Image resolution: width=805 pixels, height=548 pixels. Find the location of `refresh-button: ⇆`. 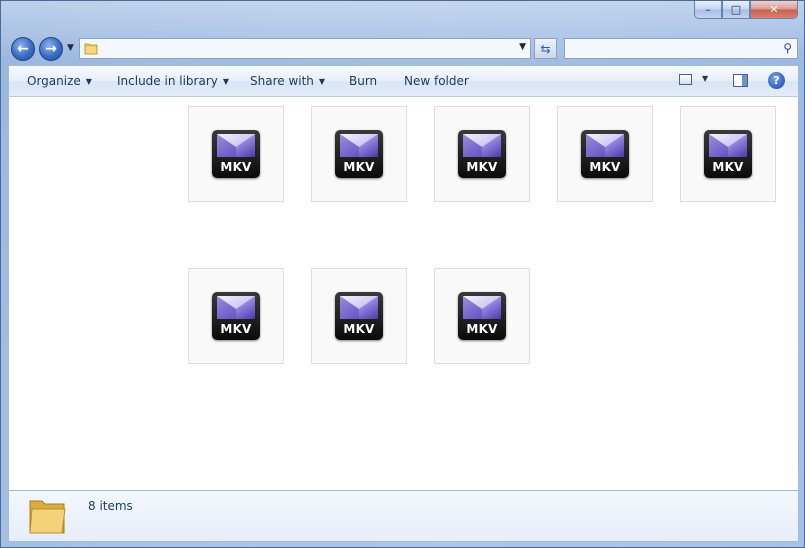

refresh-button: ⇆ is located at coordinates (545, 48).